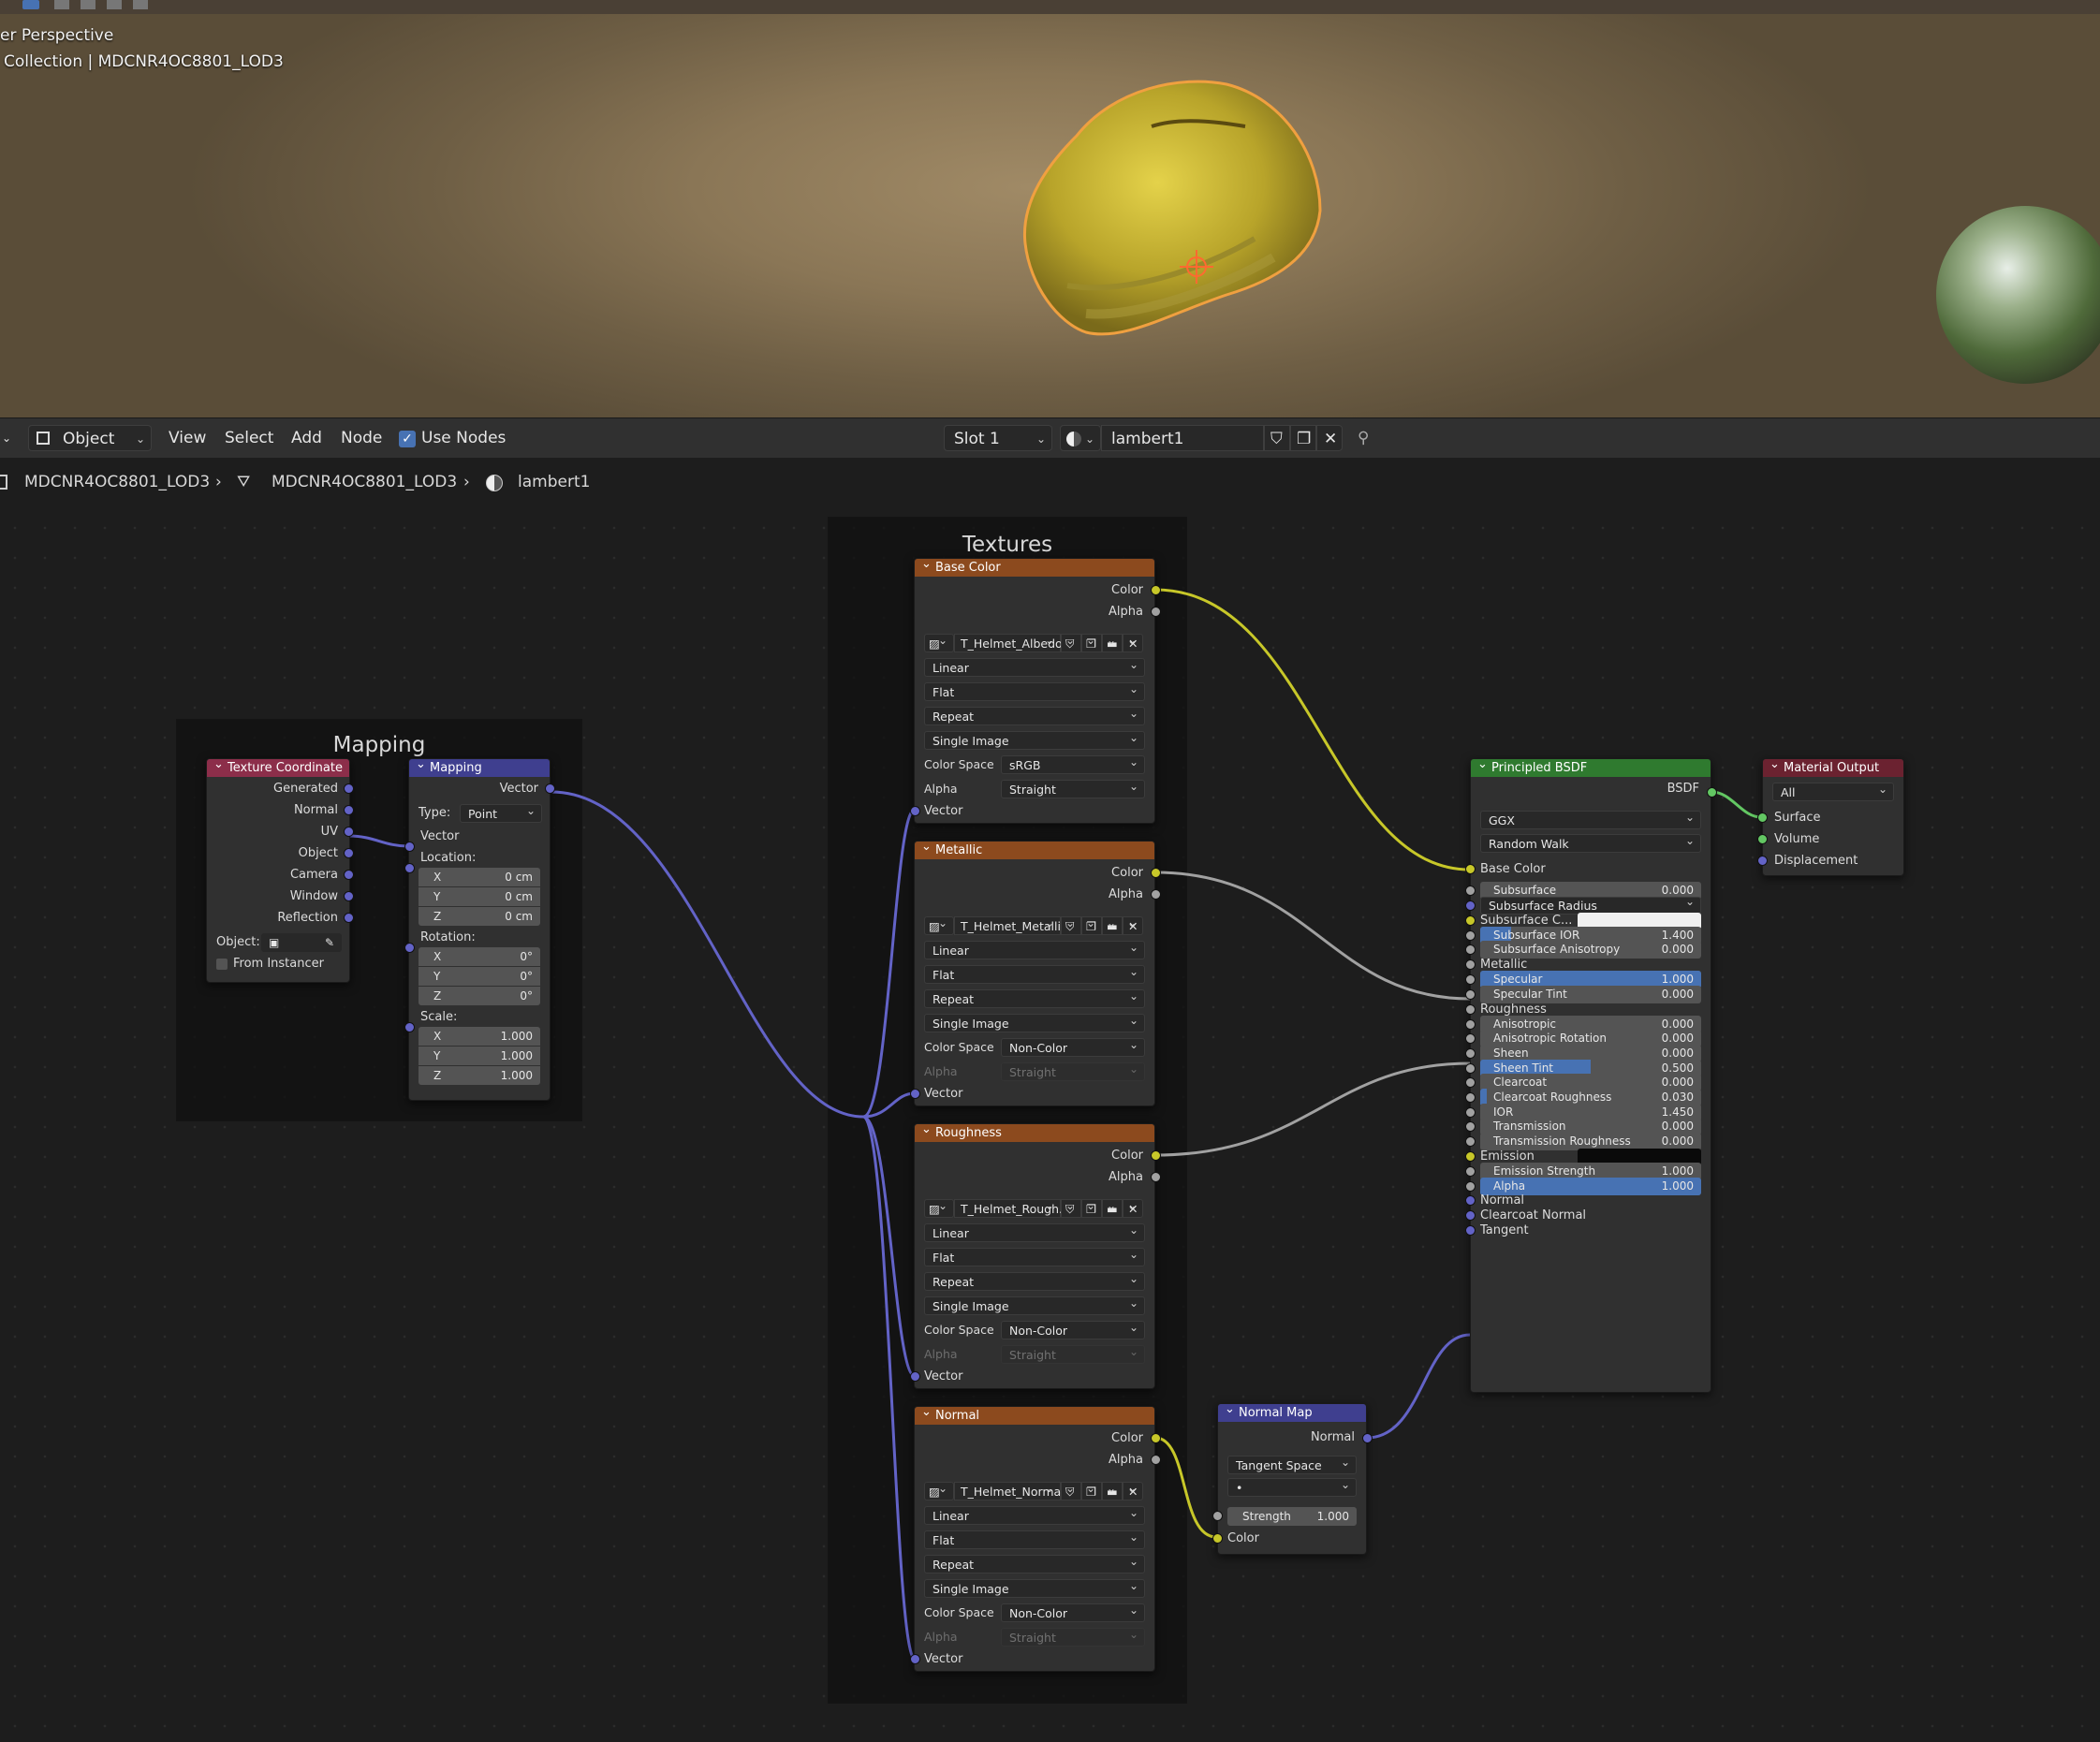  Describe the element at coordinates (1470, 994) in the screenshot. I see `socket-bsdf-specular-tint` at that location.